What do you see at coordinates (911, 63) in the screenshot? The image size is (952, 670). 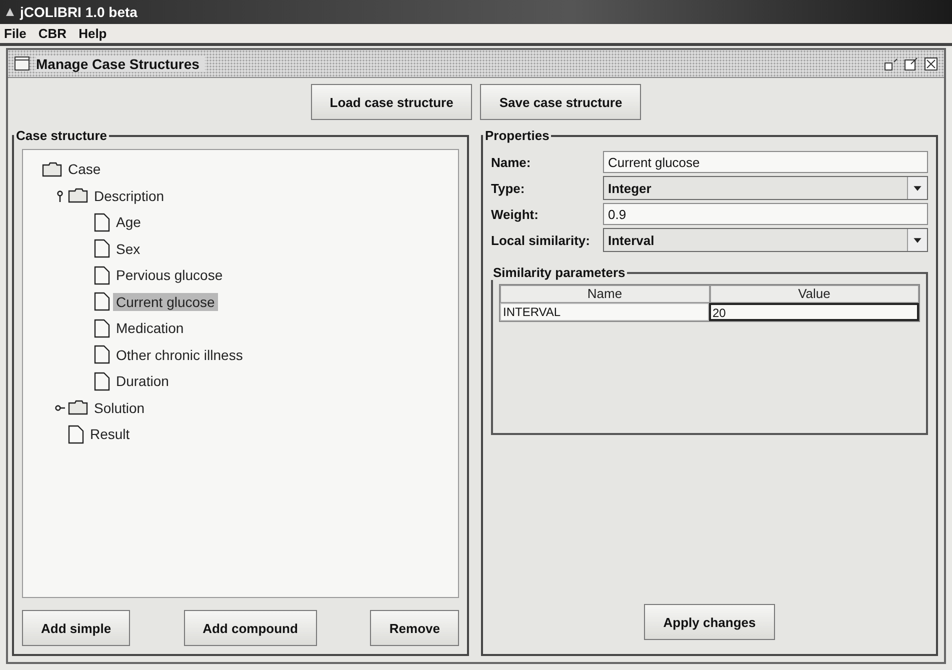 I see `maximize-icon` at bounding box center [911, 63].